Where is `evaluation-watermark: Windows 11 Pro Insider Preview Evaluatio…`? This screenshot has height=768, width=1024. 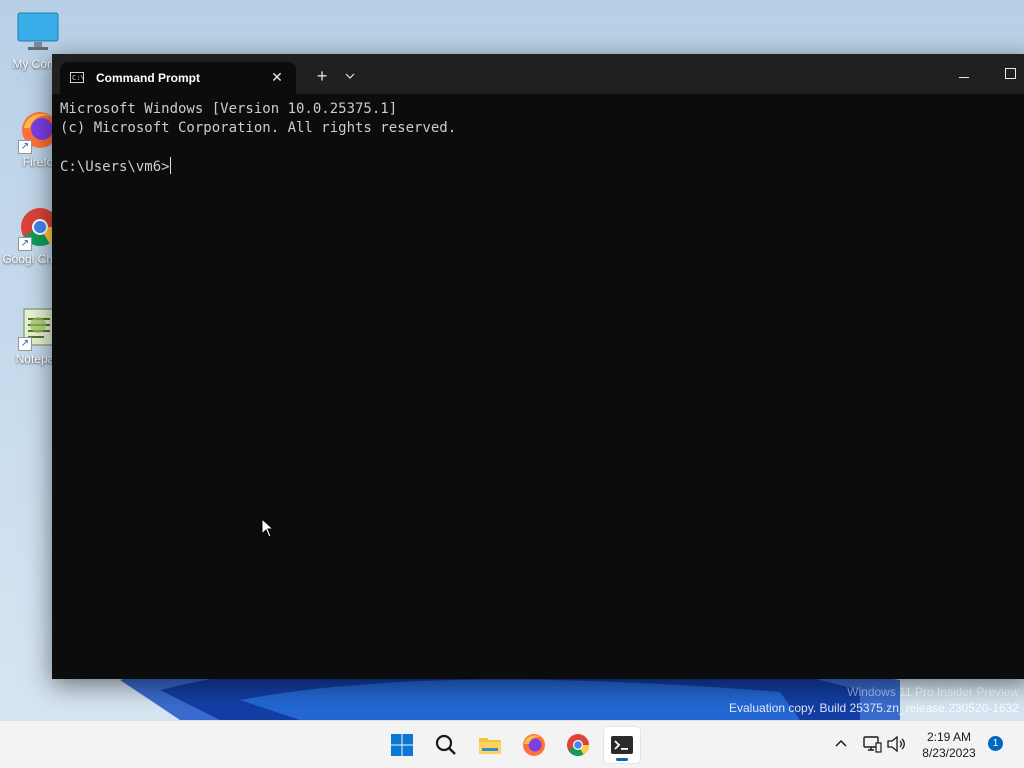 evaluation-watermark: Windows 11 Pro Insider Preview Evaluatio… is located at coordinates (874, 700).